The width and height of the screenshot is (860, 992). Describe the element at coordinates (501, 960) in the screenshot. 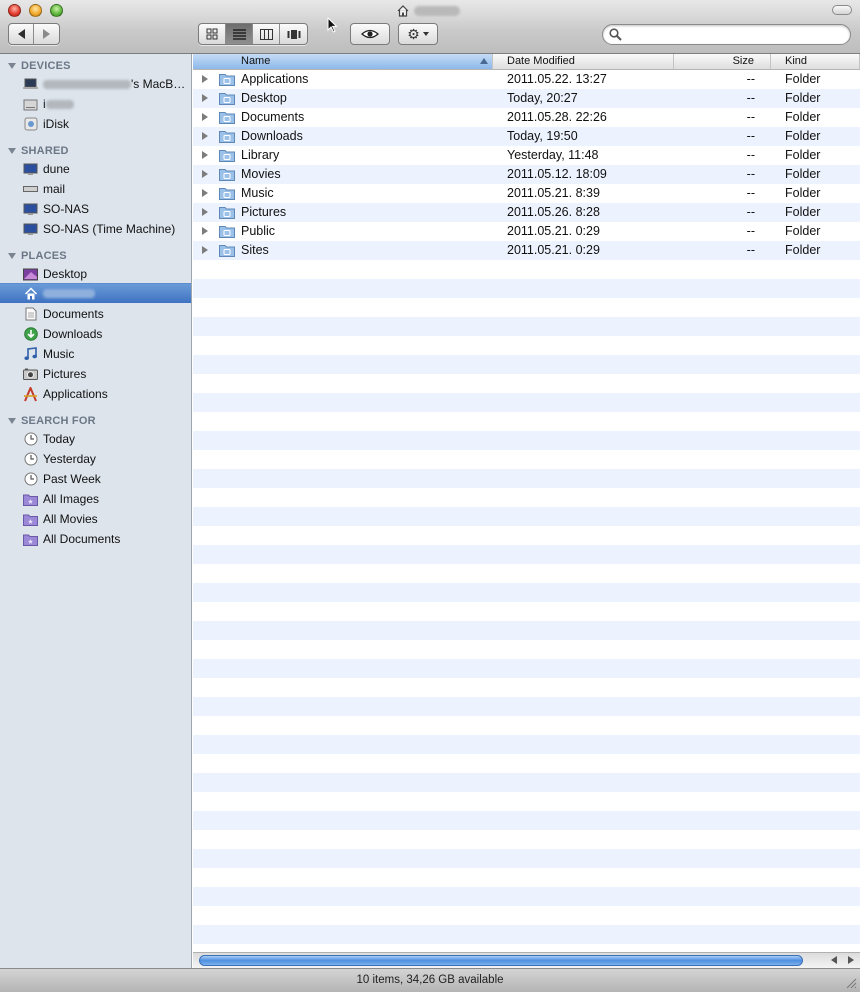

I see `scrollbar-thumb` at that location.